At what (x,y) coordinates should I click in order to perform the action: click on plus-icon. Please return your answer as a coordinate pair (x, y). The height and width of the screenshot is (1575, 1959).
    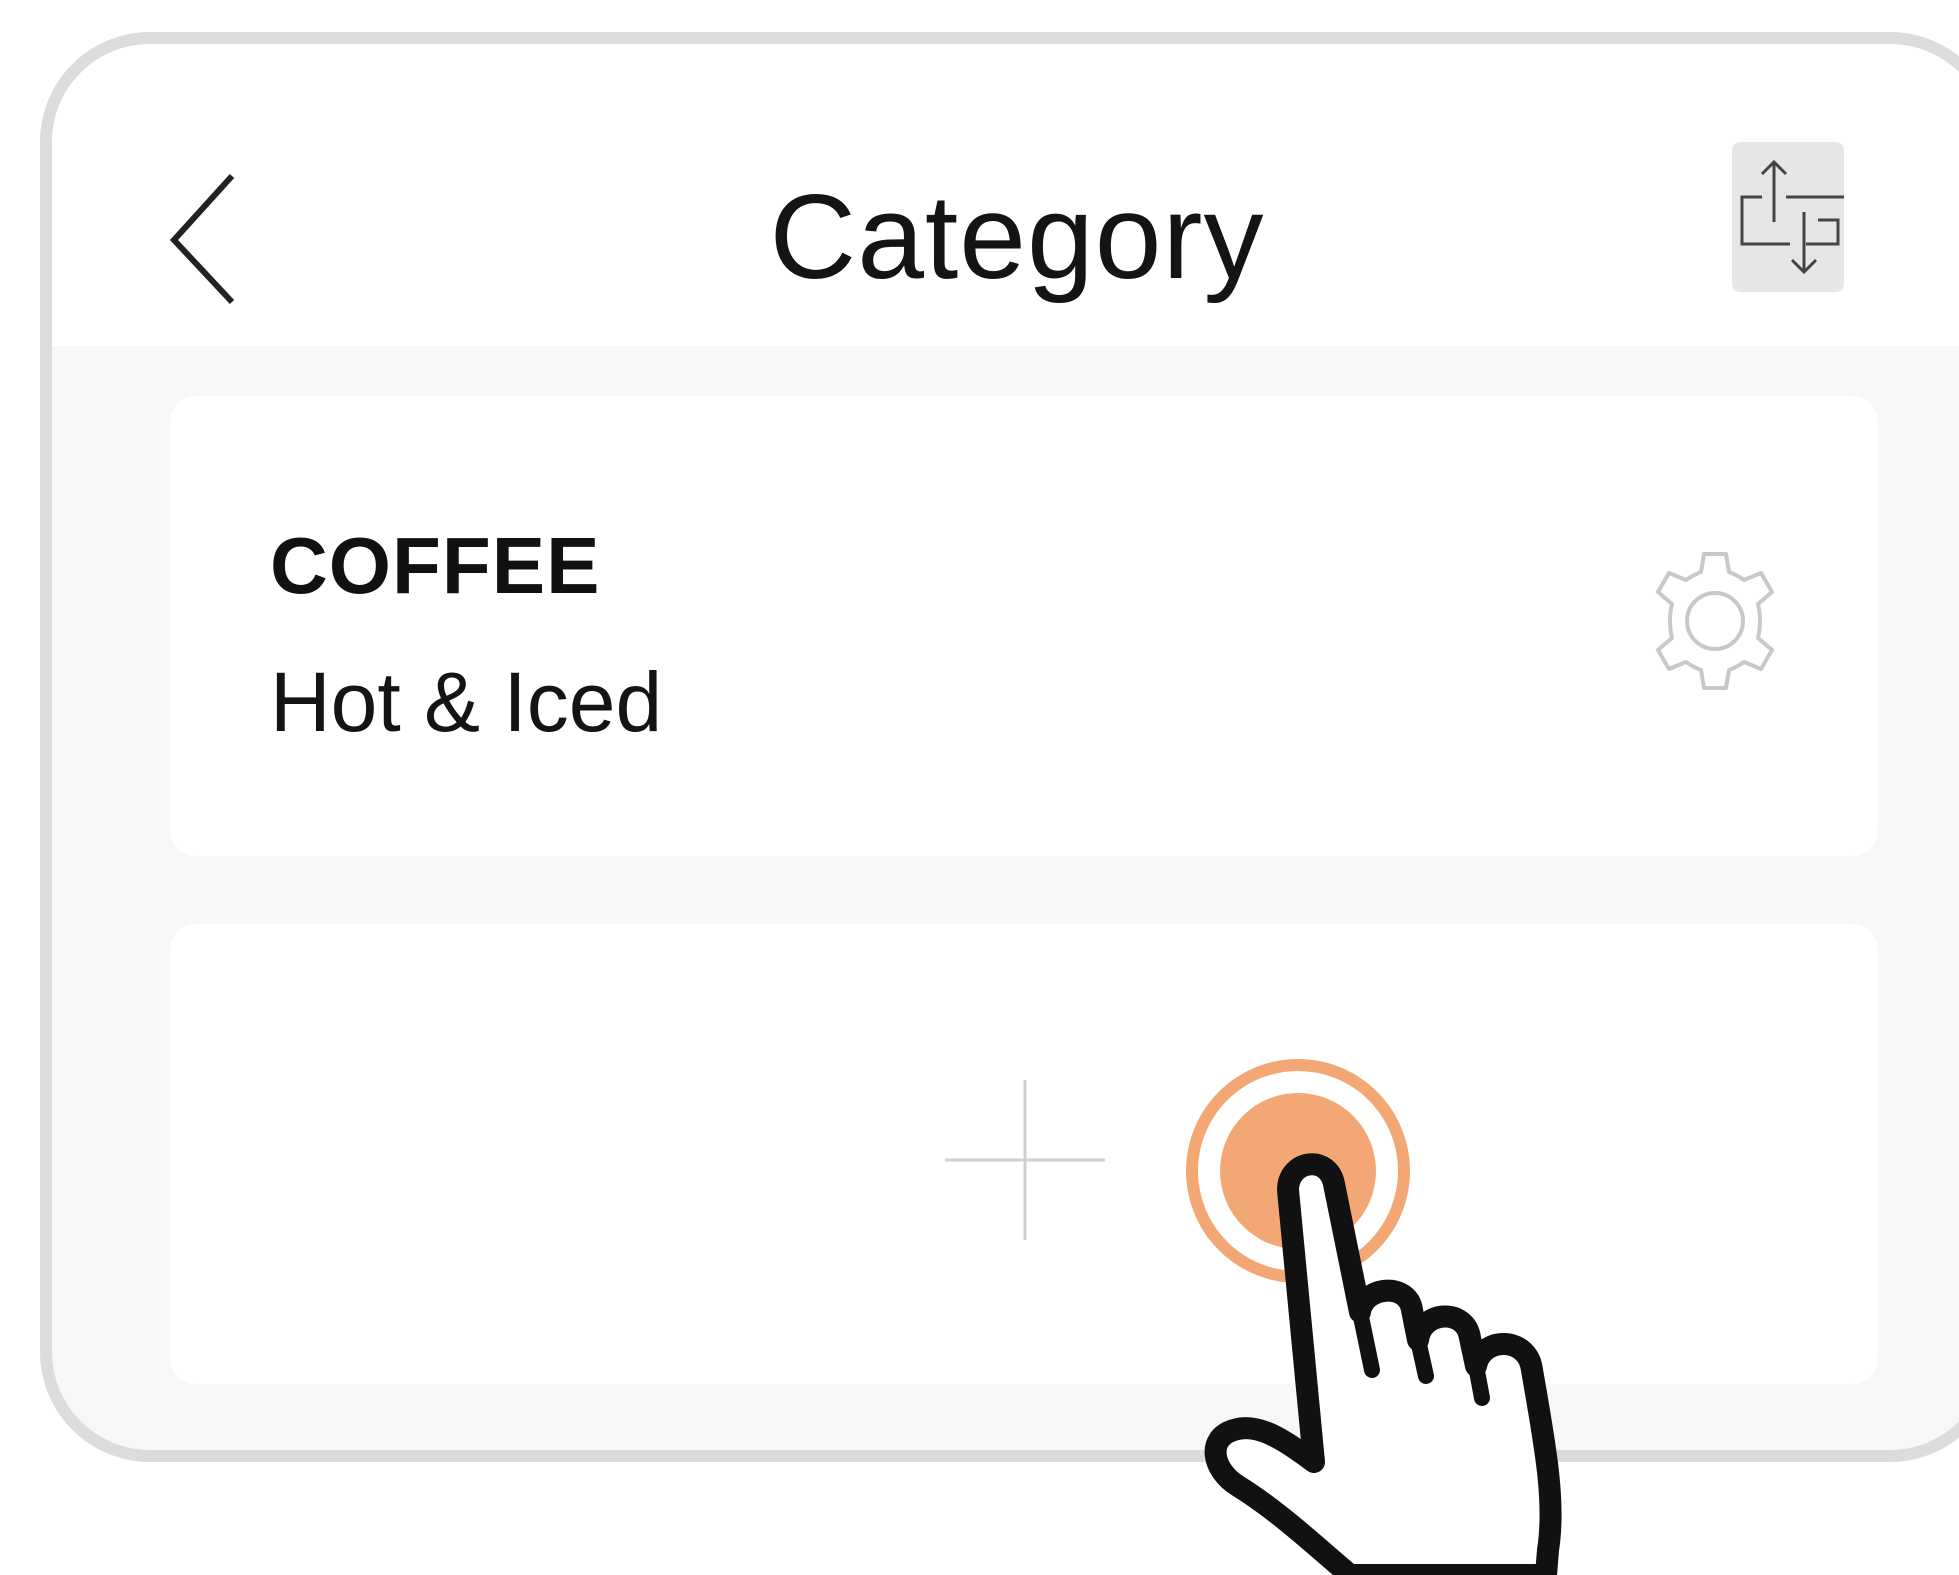
    Looking at the image, I should click on (1025, 1160).